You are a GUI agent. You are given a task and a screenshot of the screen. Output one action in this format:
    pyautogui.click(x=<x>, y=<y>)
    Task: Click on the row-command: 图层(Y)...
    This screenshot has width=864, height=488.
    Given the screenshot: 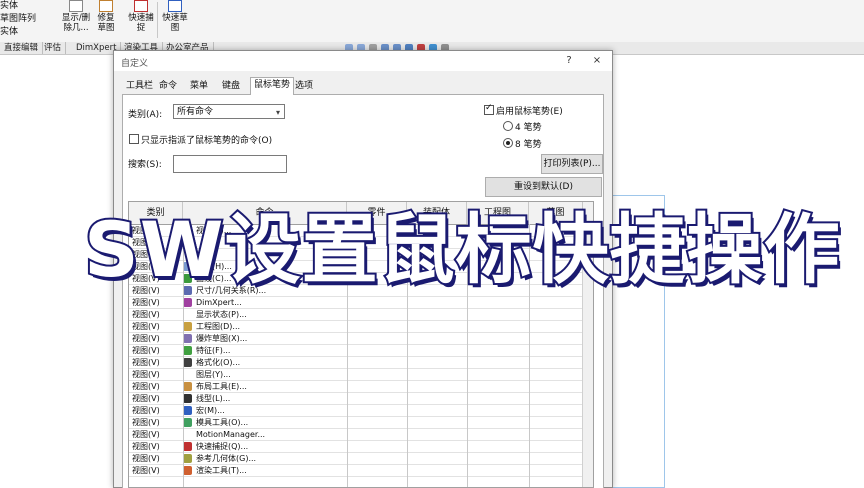 What is the action you would take?
    pyautogui.click(x=213, y=374)
    